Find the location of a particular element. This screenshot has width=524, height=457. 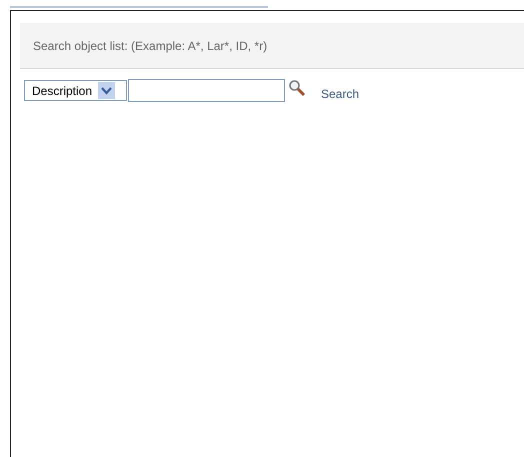

search-link: Search is located at coordinates (340, 93).